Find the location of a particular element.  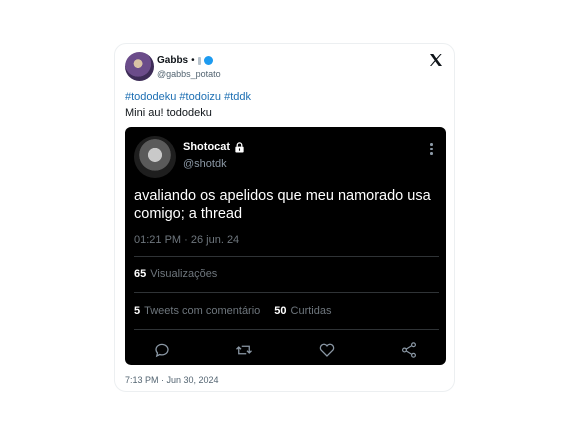

hashtags: #tododeku #todoizu #tddk is located at coordinates (188, 97).